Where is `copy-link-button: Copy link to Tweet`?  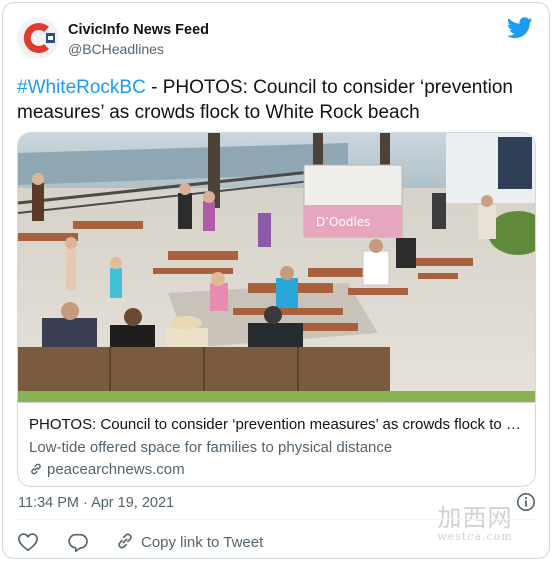
copy-link-button: Copy link to Tweet is located at coordinates (189, 543).